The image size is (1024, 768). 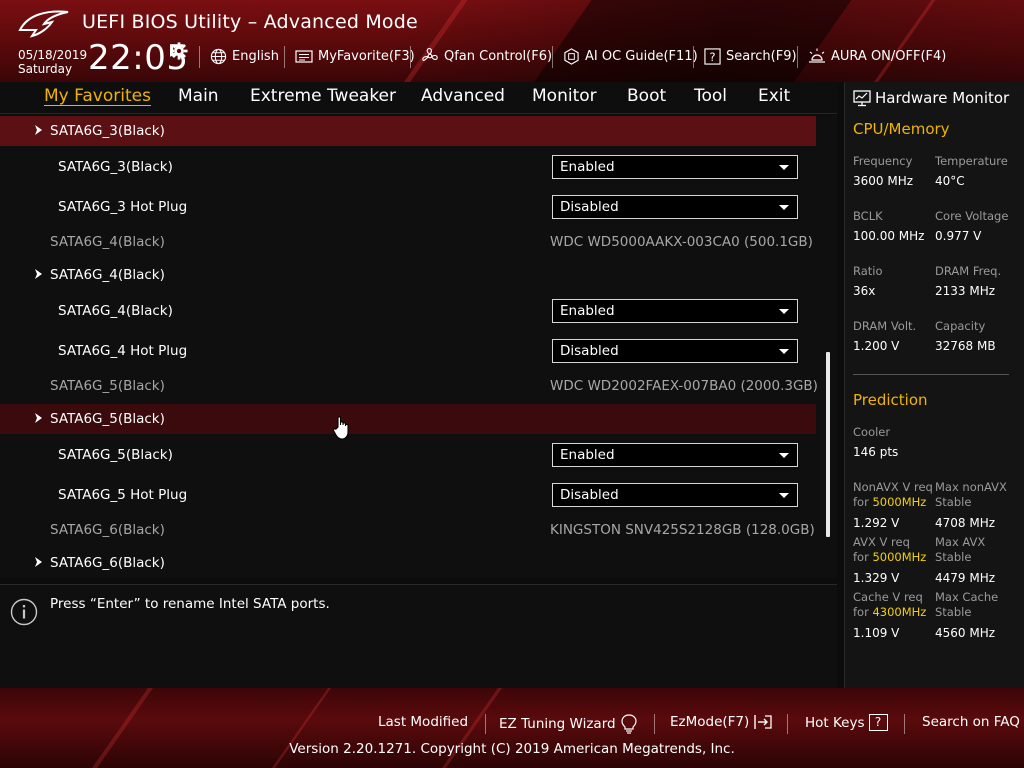 What do you see at coordinates (641, 56) in the screenshot?
I see `ai-oc-label: AI OC Guide(F11)` at bounding box center [641, 56].